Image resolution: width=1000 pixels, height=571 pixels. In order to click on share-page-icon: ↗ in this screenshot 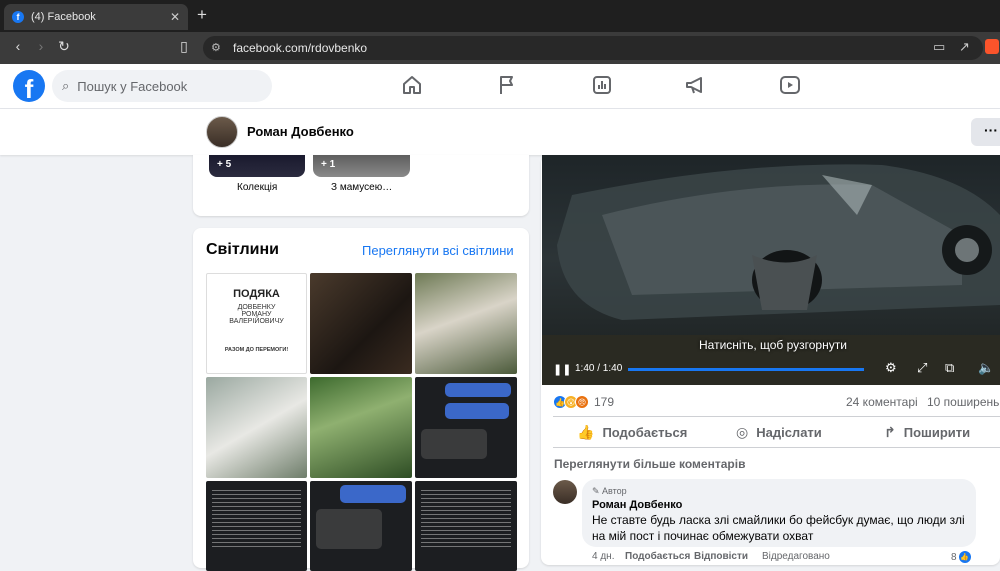, I will do `click(964, 47)`.